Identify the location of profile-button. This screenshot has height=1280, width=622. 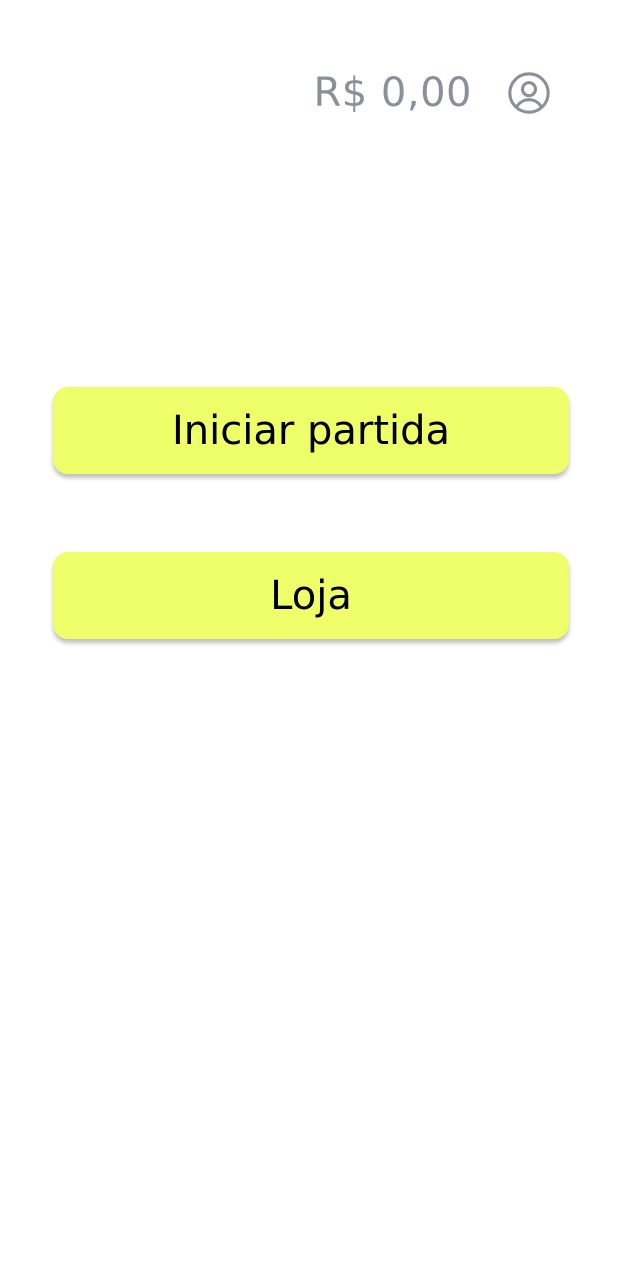
(529, 93).